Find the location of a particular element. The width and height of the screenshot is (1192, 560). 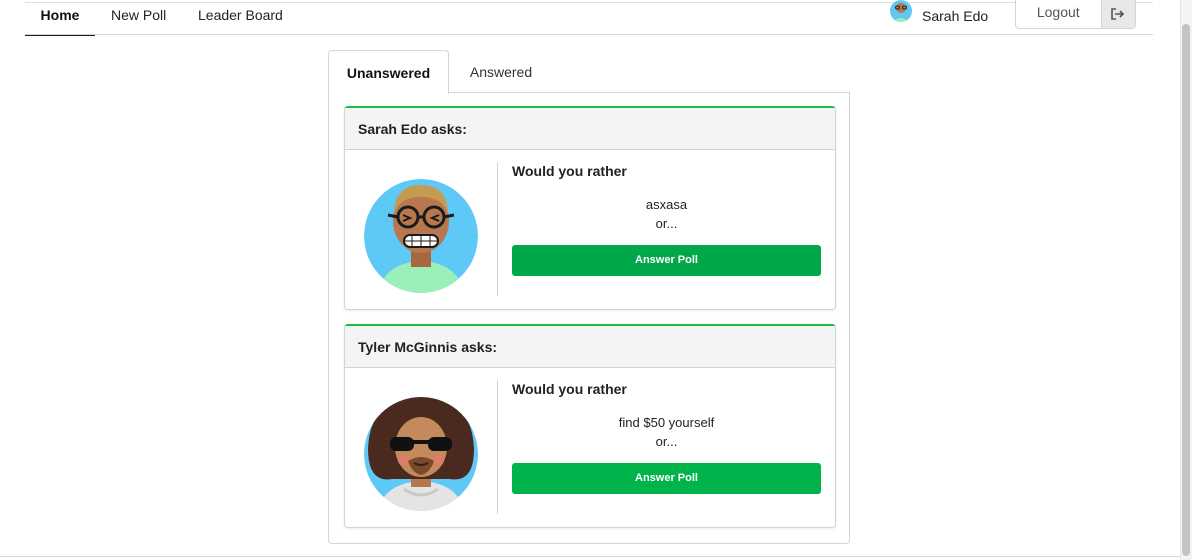

nav-home: Home is located at coordinates (60, 21).